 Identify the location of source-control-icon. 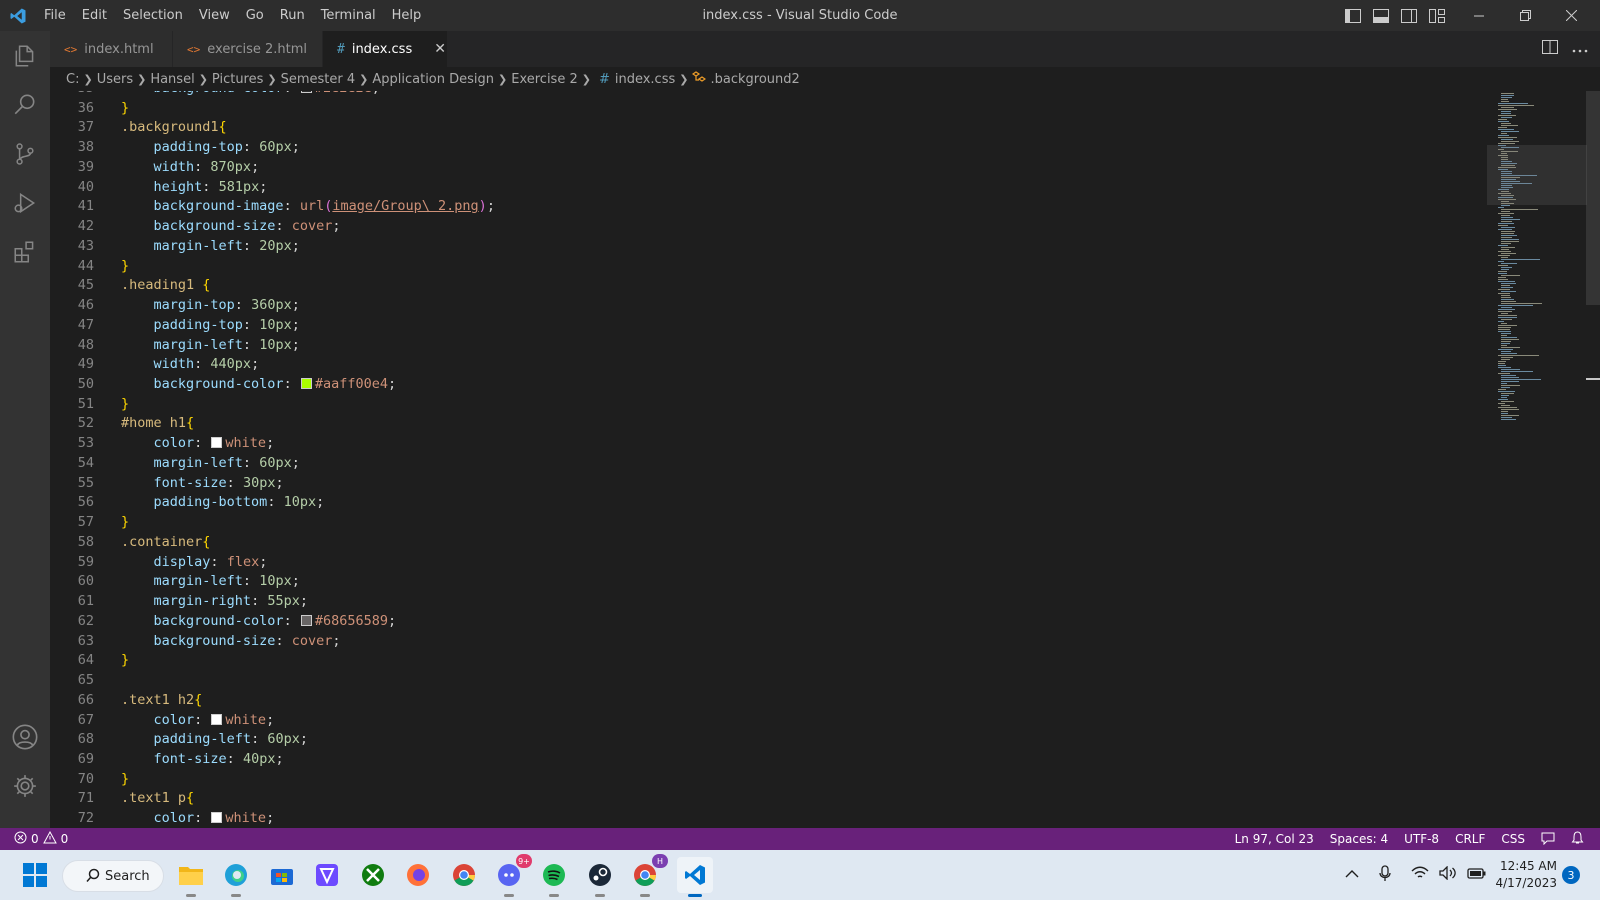
(25, 154).